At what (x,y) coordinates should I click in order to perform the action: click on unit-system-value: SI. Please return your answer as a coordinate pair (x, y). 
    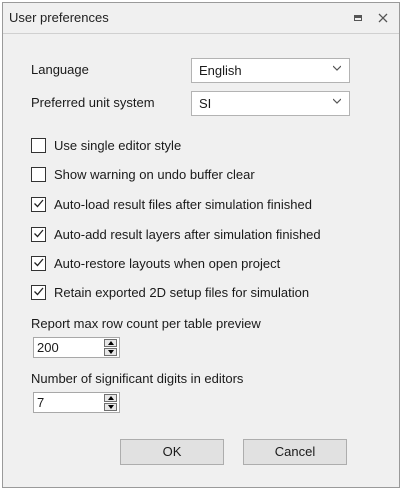
    Looking at the image, I should click on (205, 103).